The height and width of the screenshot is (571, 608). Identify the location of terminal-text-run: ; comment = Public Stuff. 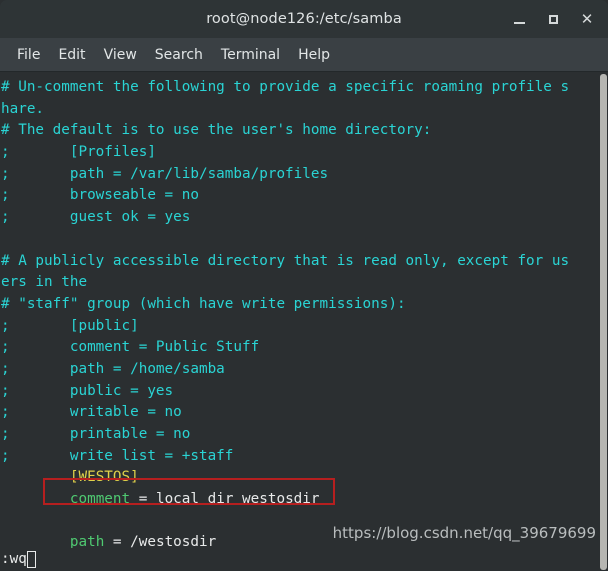
(130, 347).